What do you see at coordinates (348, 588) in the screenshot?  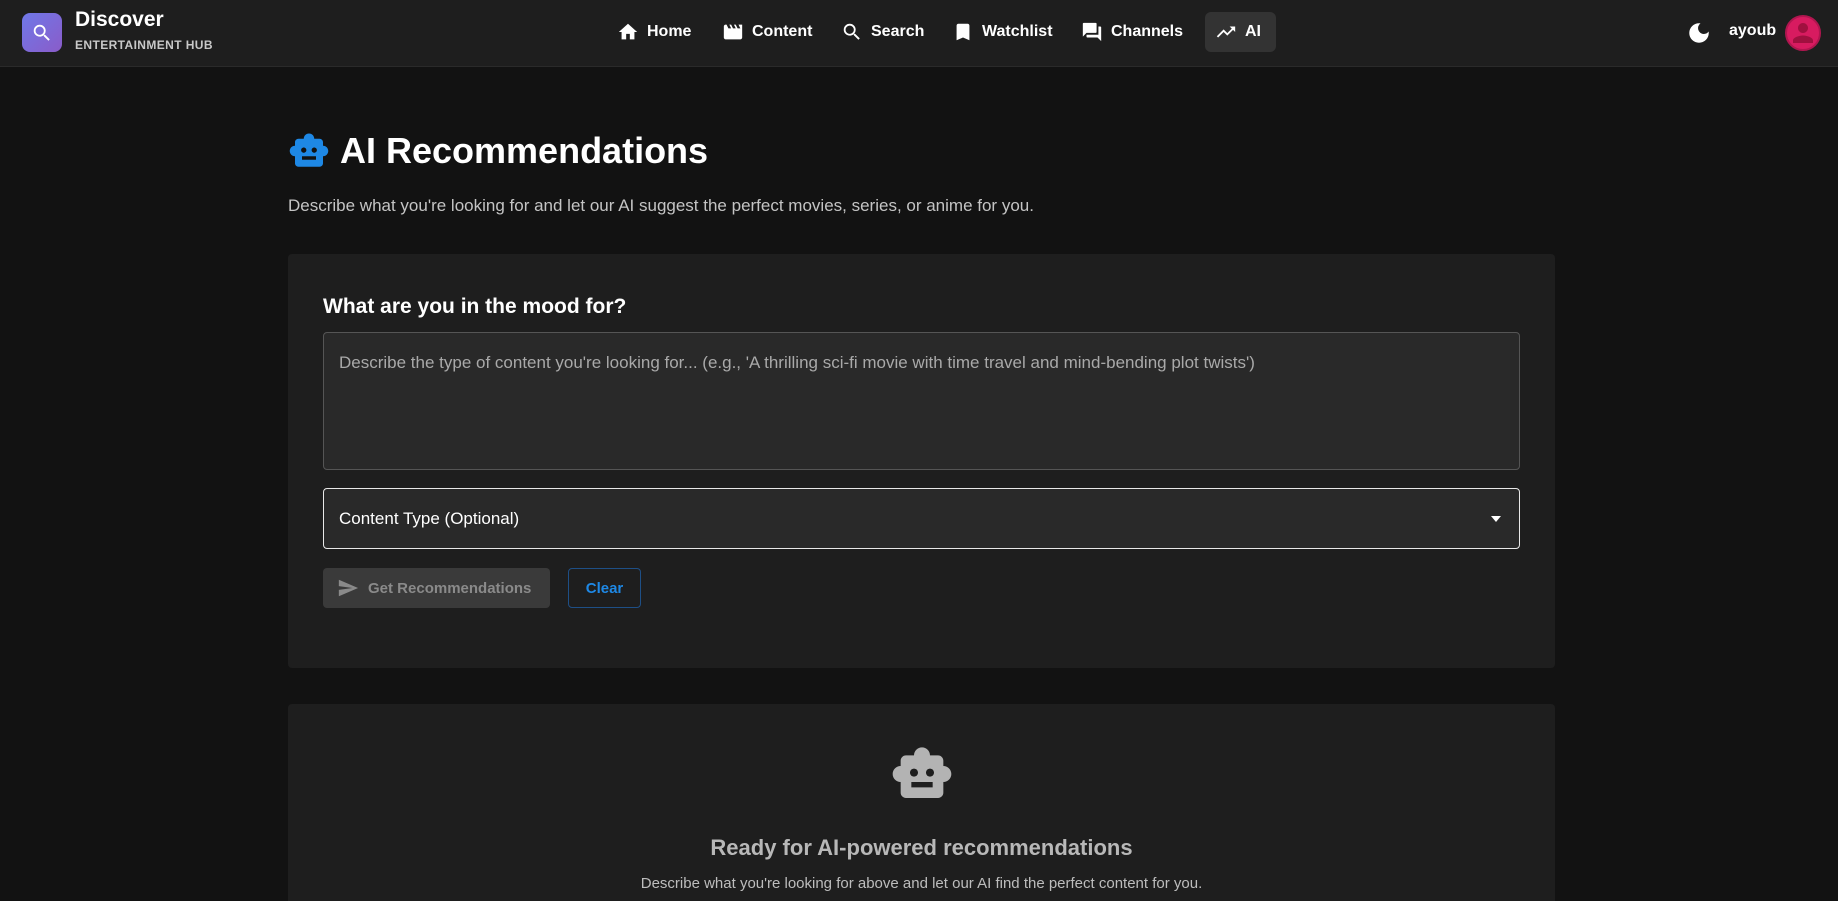 I see `send-icon` at bounding box center [348, 588].